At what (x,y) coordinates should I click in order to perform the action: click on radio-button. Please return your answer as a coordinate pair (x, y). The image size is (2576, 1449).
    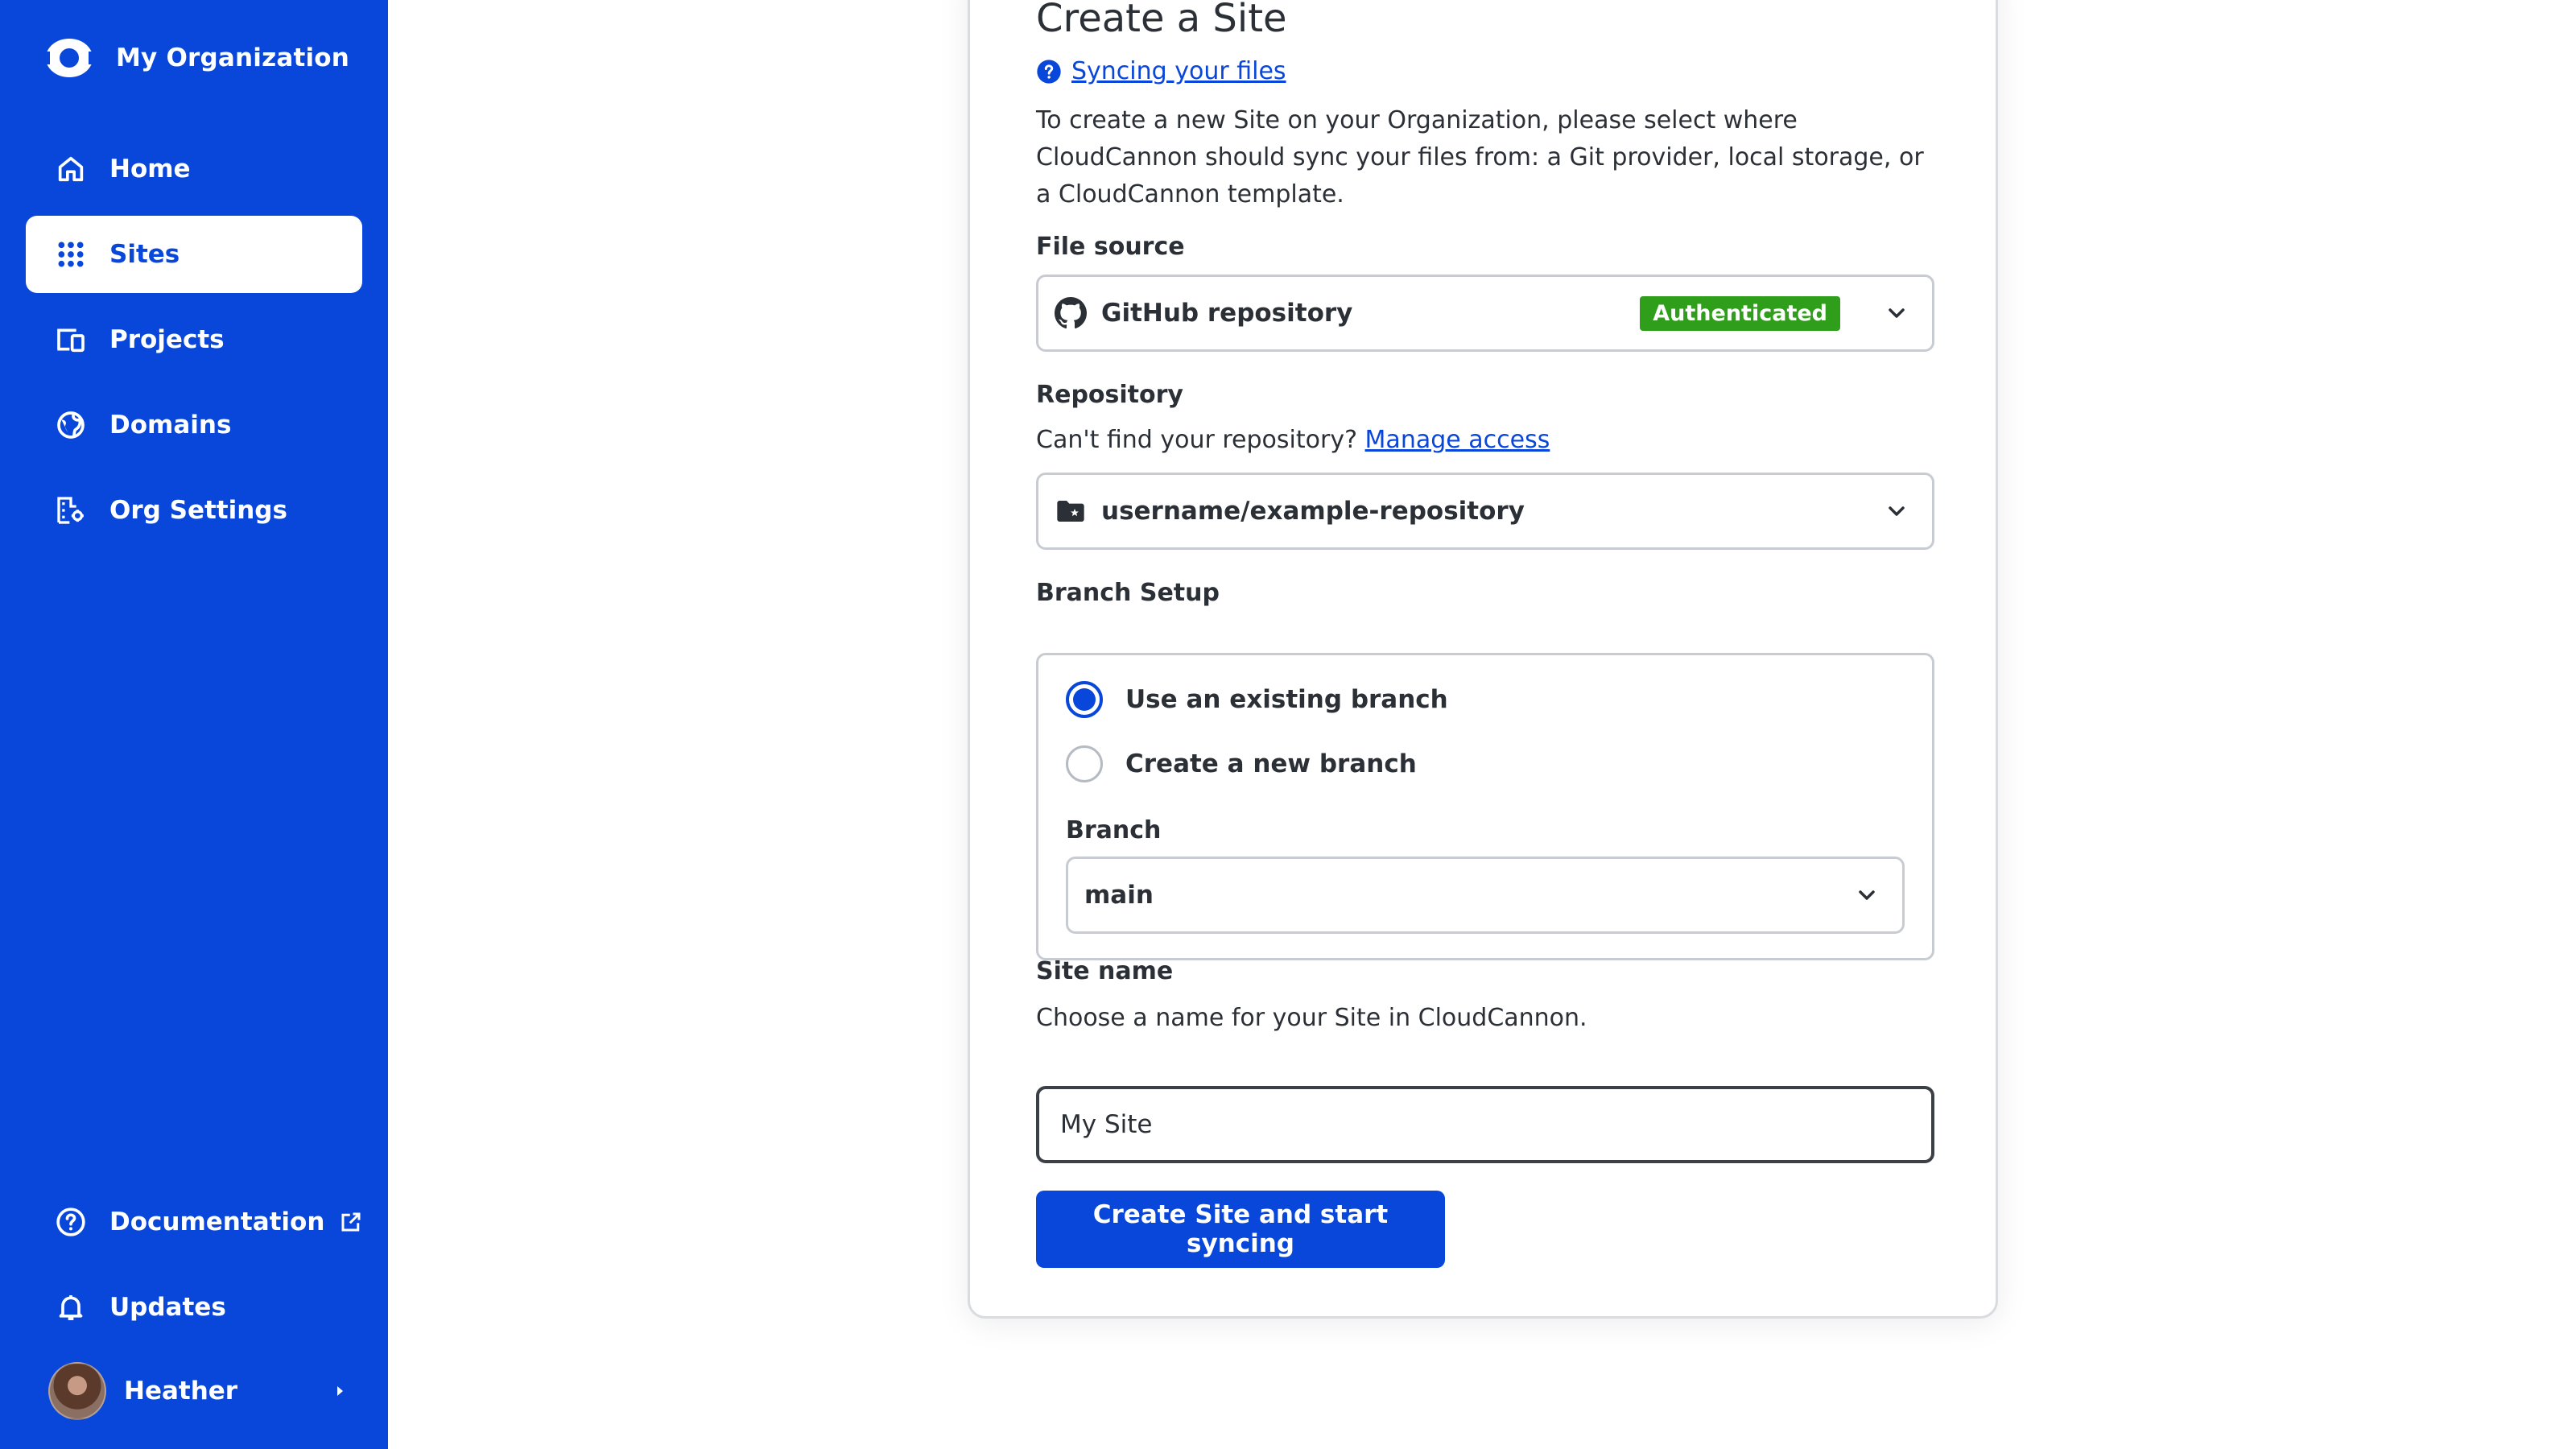
    Looking at the image, I should click on (1084, 763).